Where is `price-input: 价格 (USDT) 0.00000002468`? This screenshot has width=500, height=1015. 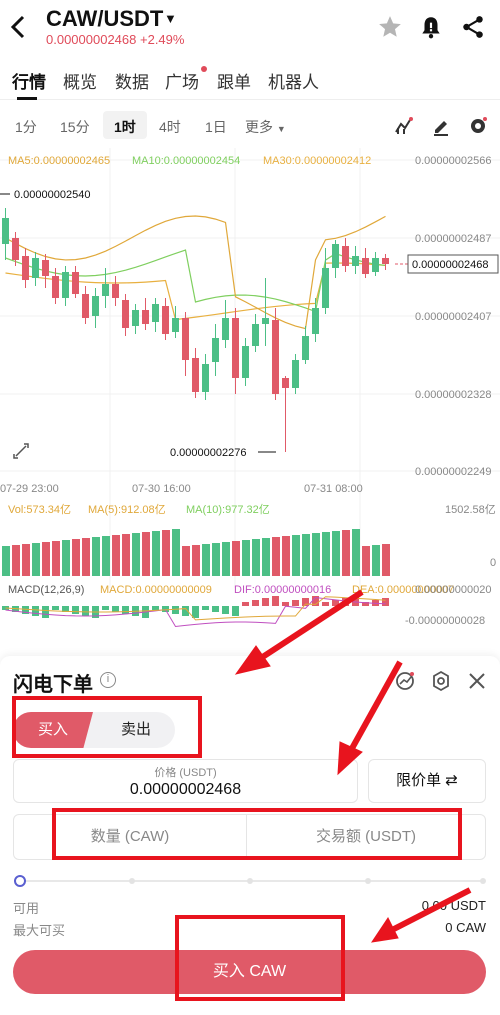
price-input: 价格 (USDT) 0.00000002468 is located at coordinates (185, 781).